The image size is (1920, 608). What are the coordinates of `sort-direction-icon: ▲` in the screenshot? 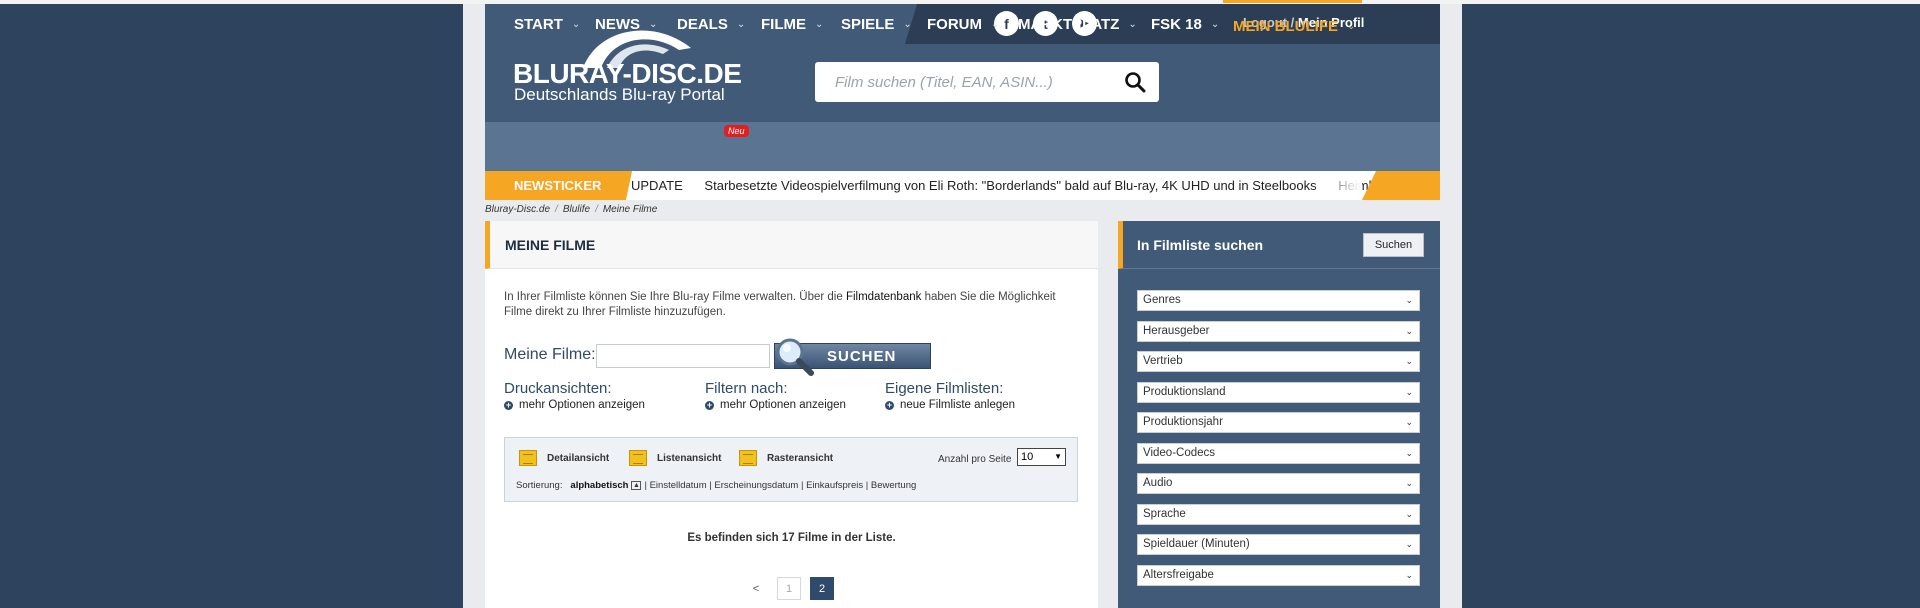 It's located at (636, 485).